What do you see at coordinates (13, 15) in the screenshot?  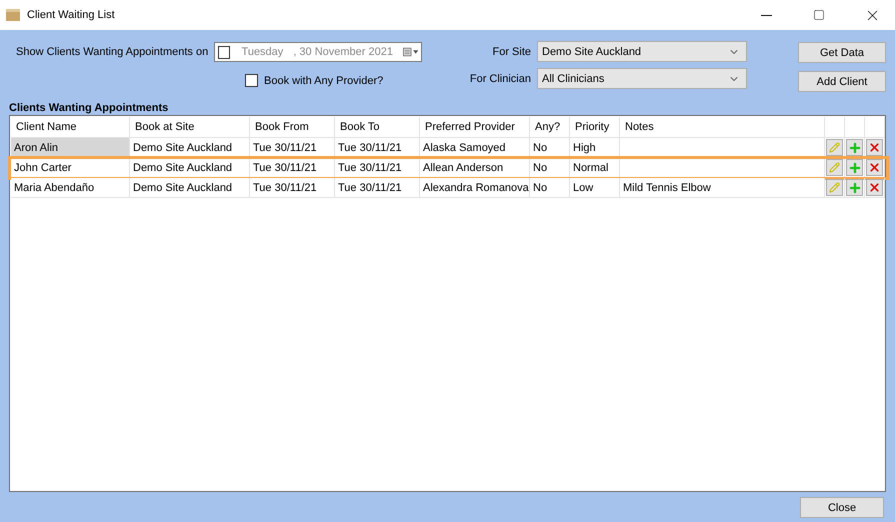 I see `box-icon` at bounding box center [13, 15].